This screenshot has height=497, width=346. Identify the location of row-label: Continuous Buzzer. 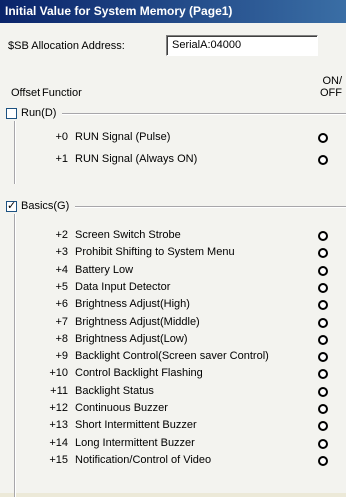
(121, 408).